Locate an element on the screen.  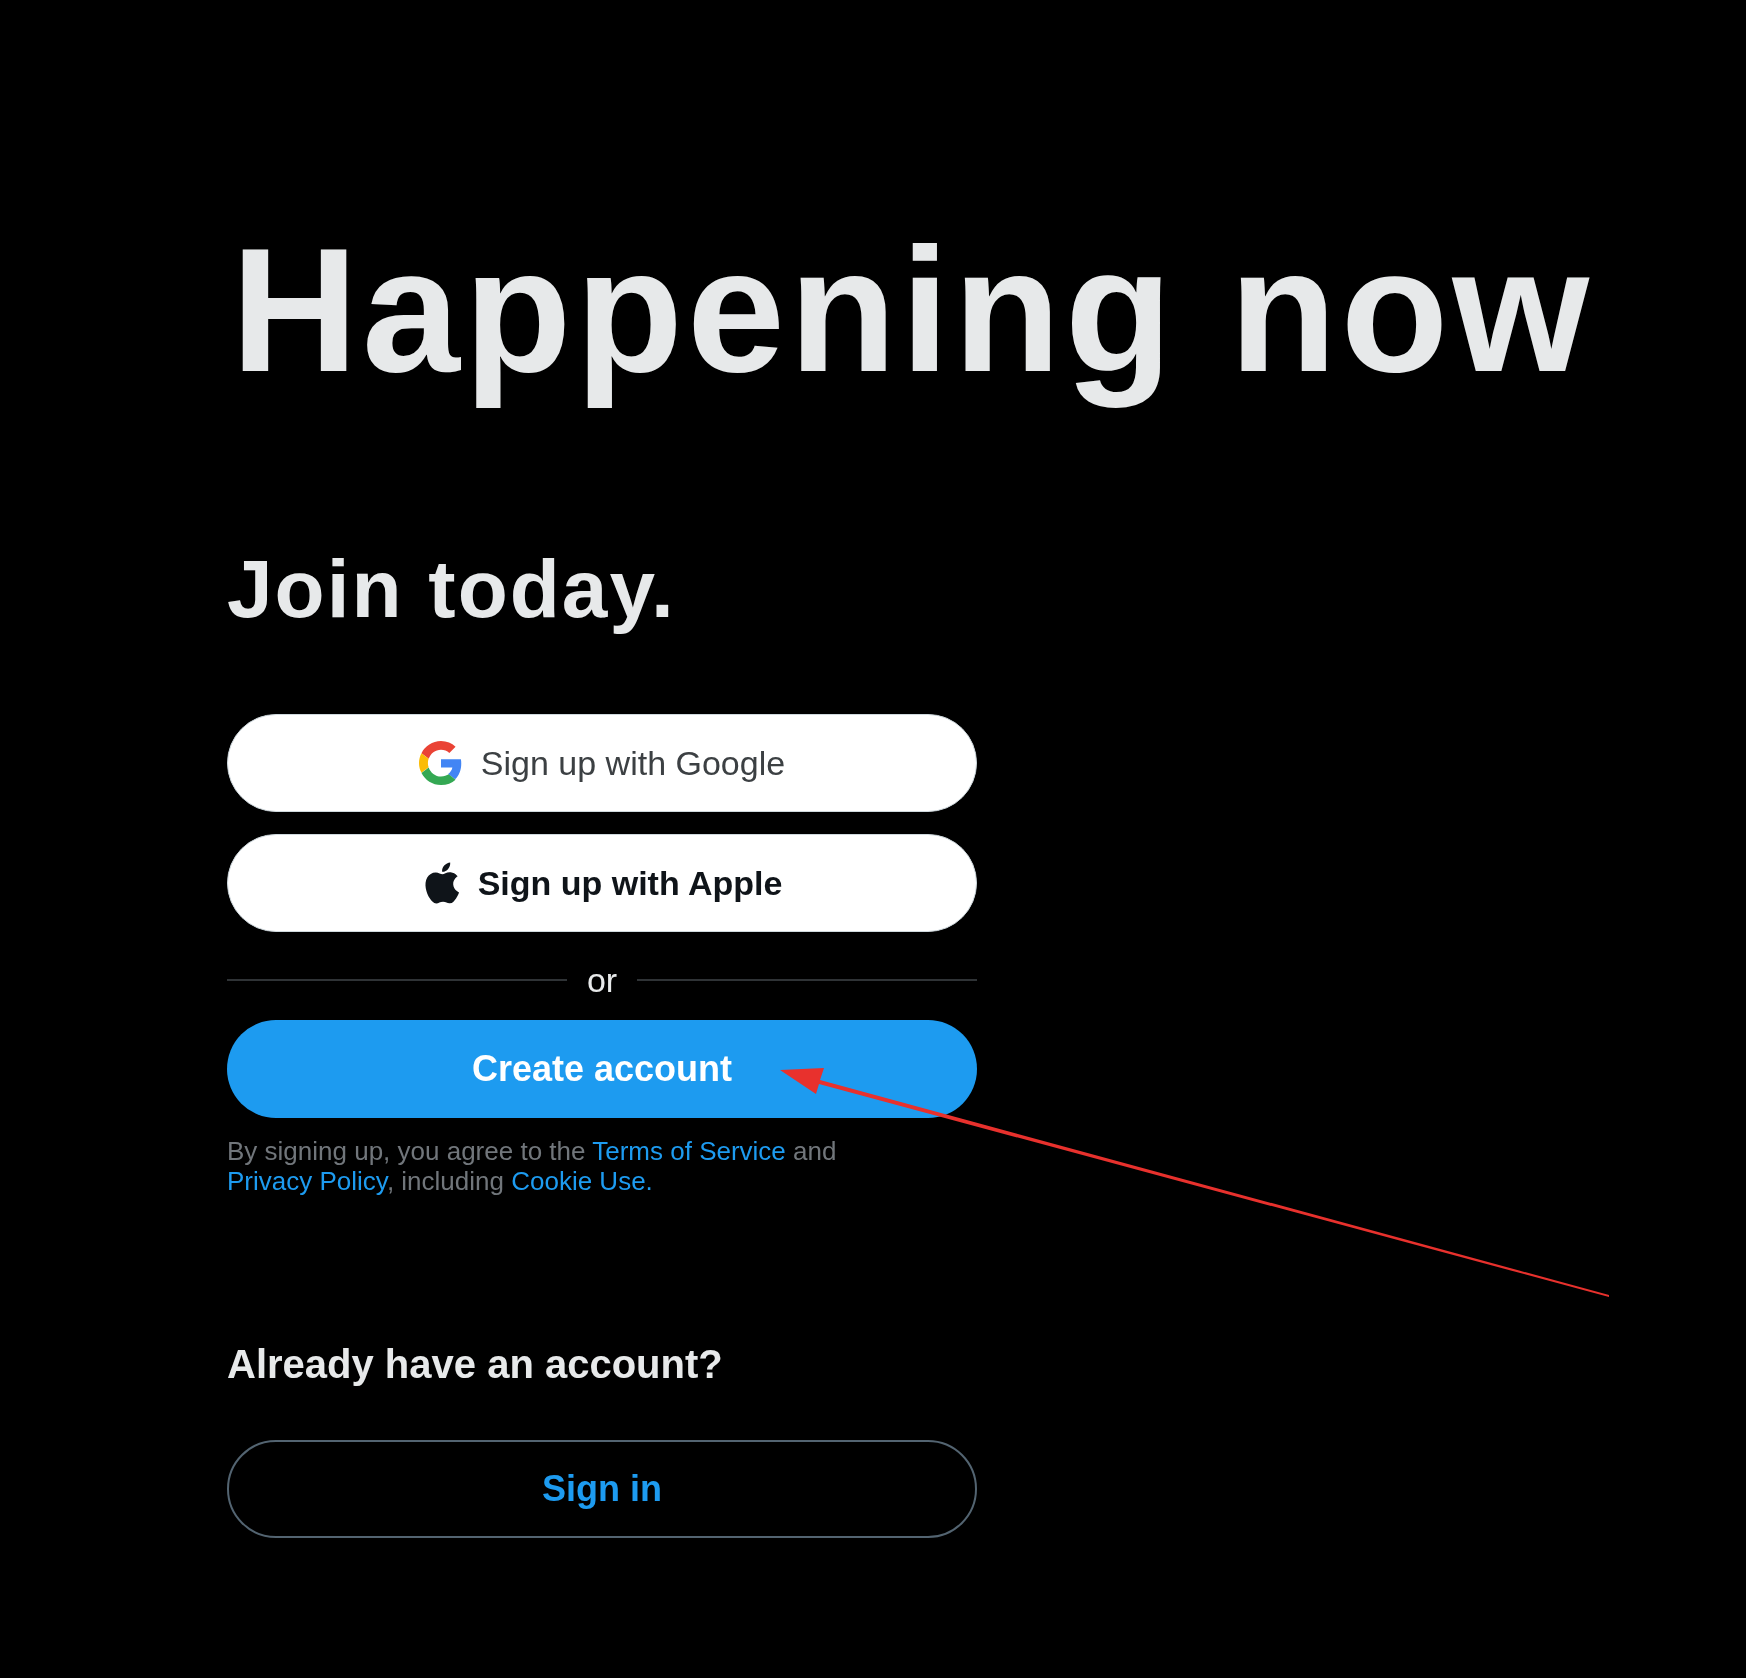
terms-notice: By signing up, you agree to the Terms of Service and Privacy Policy, including Cookie Use. is located at coordinates (532, 1166).